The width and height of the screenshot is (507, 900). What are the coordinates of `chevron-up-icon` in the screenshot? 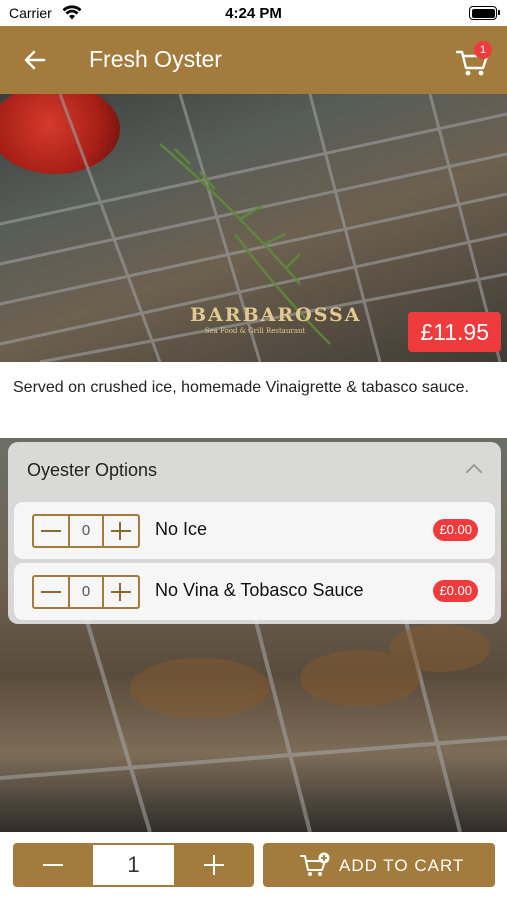 It's located at (474, 468).